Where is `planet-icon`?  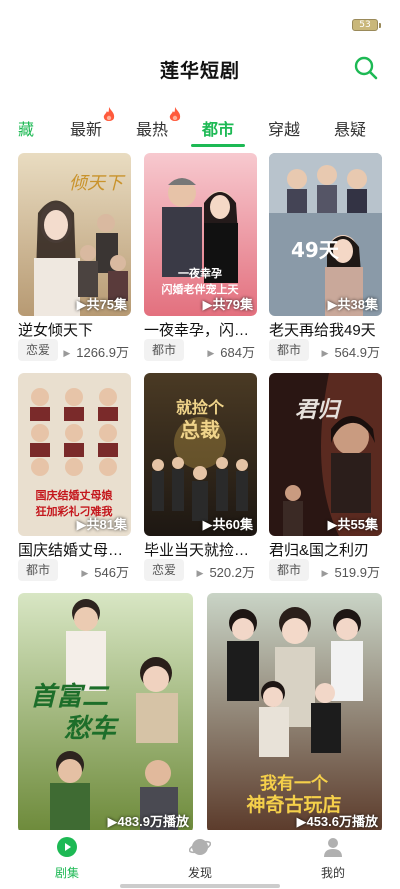
planet-icon is located at coordinates (200, 847).